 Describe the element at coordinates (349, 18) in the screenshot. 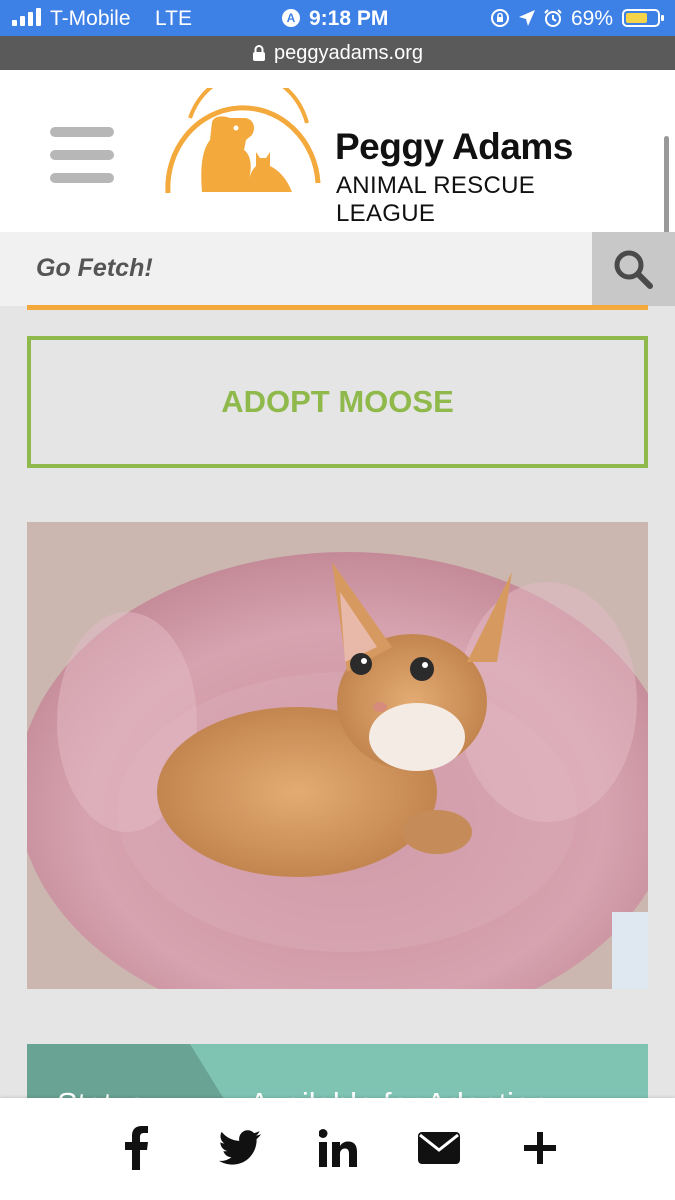

I see `clock: 9:18 PM` at that location.